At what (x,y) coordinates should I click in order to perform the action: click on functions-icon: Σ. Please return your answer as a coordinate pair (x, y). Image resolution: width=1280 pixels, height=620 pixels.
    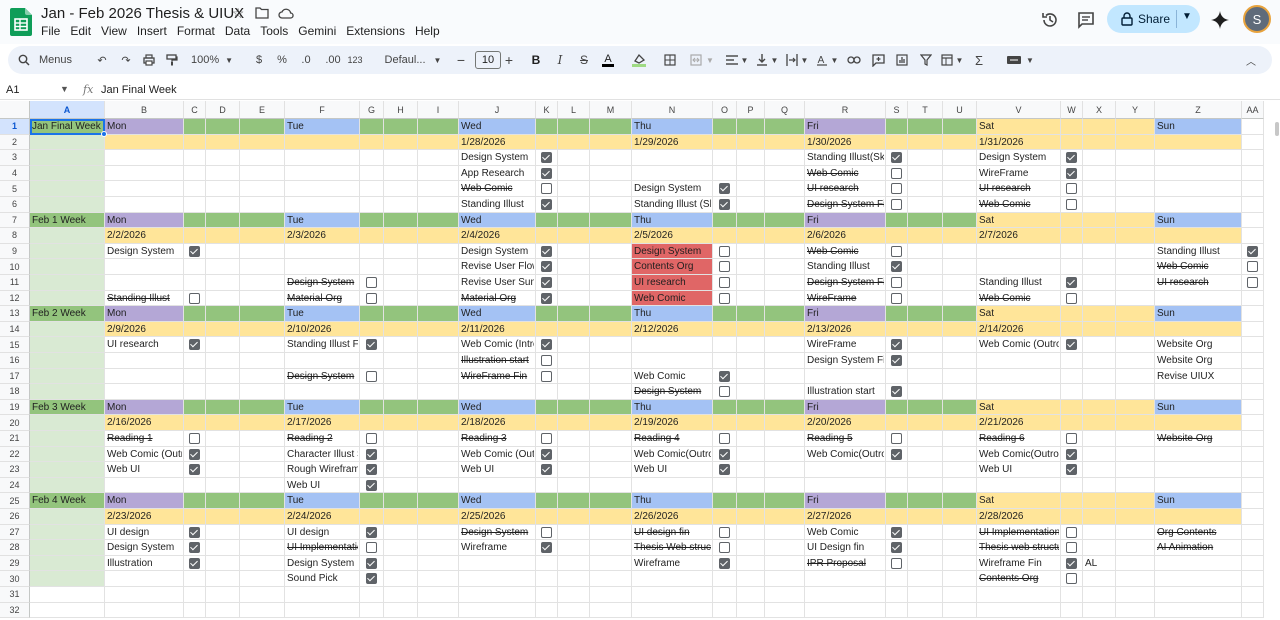
    Looking at the image, I should click on (979, 60).